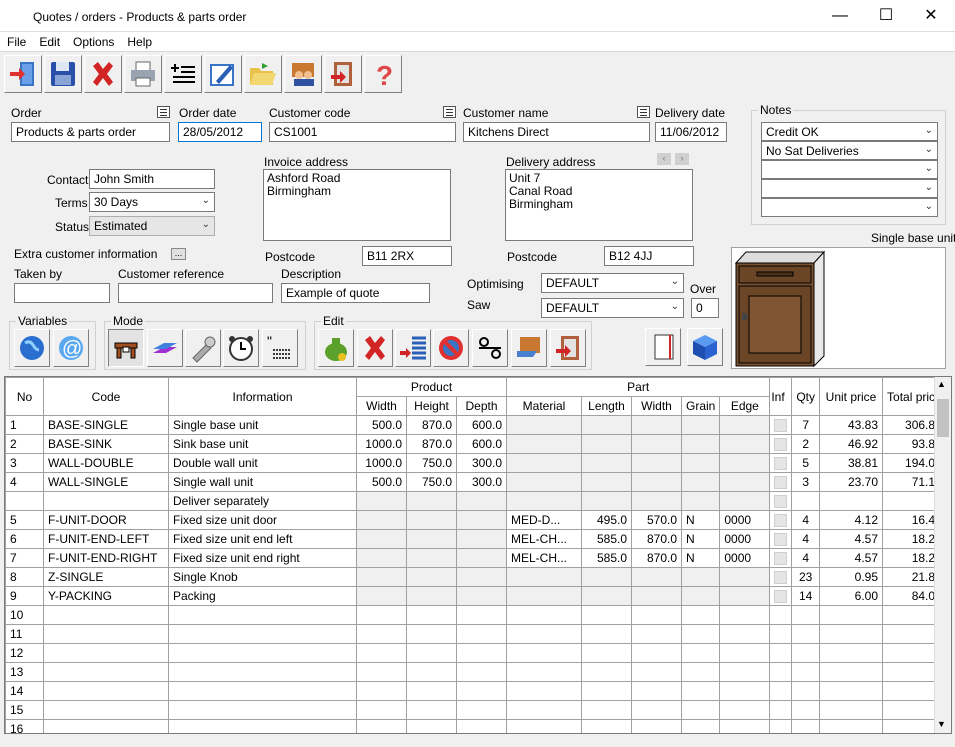 This screenshot has width=955, height=747. What do you see at coordinates (663, 347) in the screenshot?
I see `notes-page-button` at bounding box center [663, 347].